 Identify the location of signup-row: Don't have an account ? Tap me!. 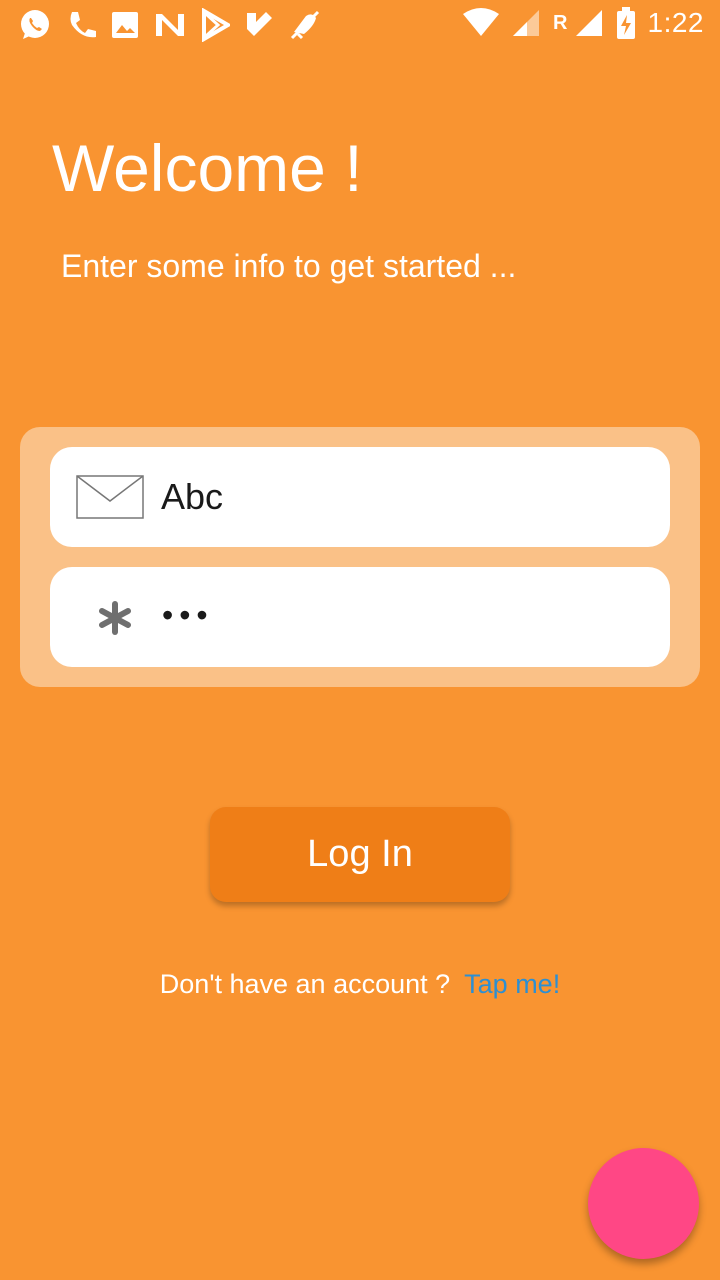
(360, 984).